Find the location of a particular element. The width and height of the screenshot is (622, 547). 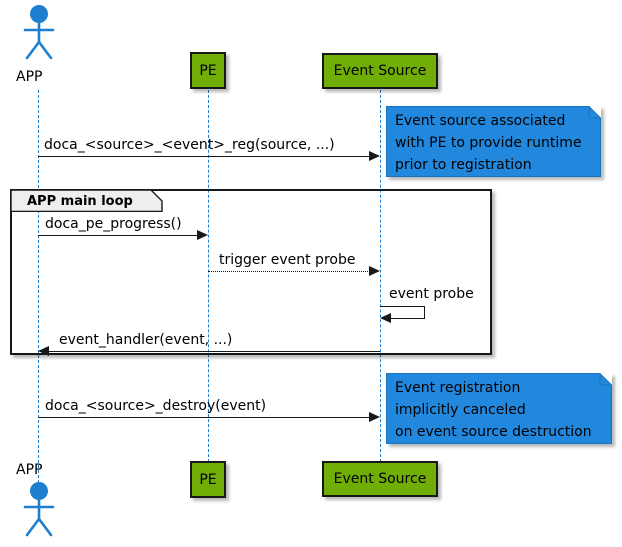

message-destroy-arrowhead is located at coordinates (374, 417).